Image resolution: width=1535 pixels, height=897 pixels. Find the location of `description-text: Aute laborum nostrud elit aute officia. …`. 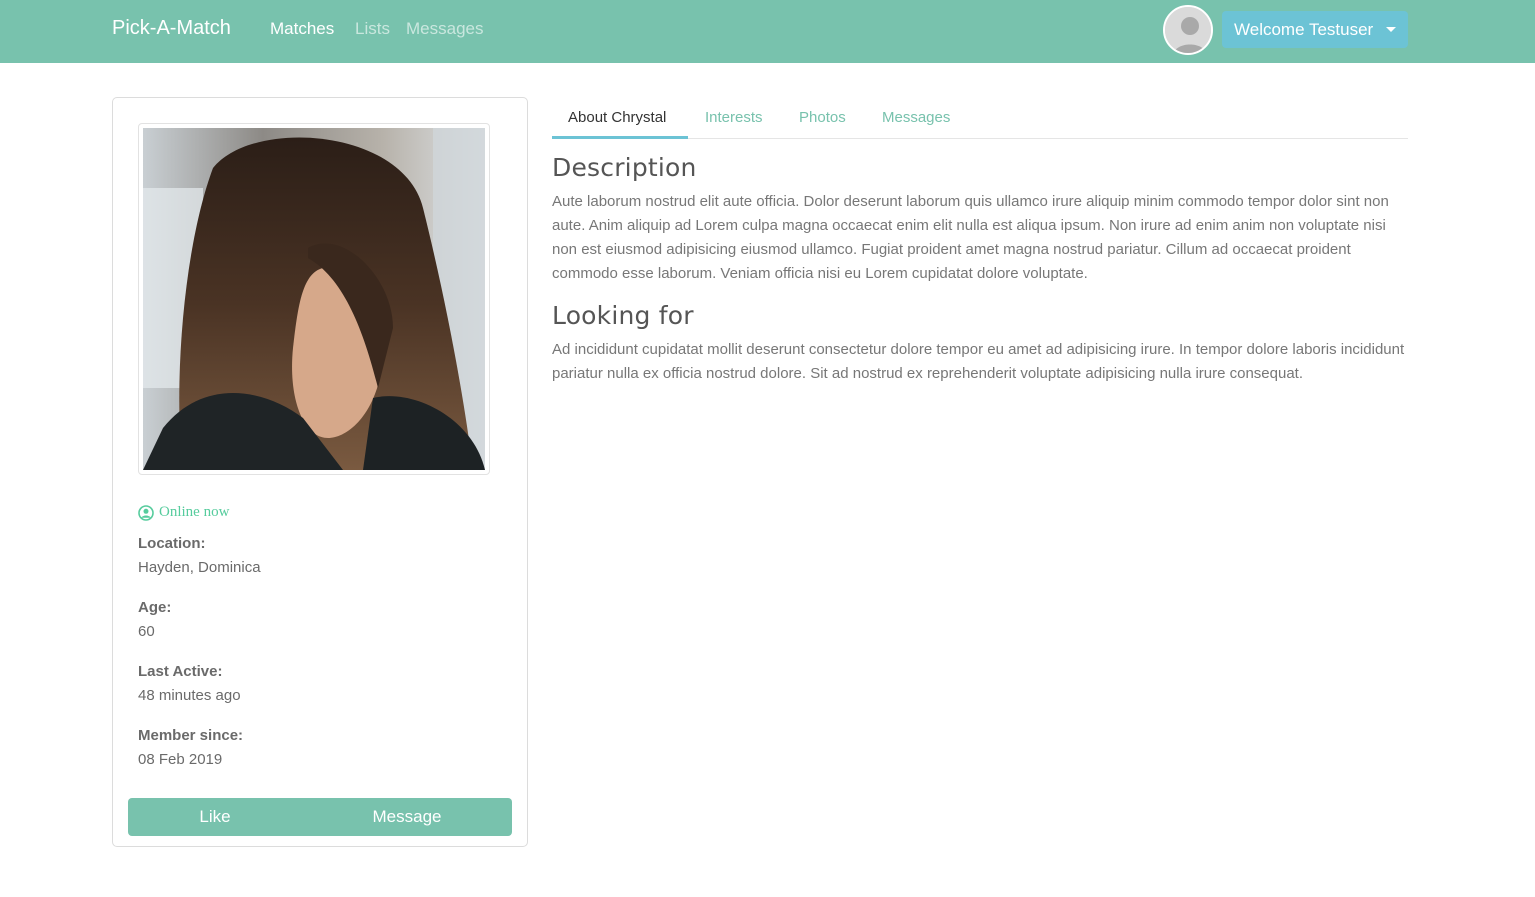

description-text: Aute laborum nostrud elit aute officia. … is located at coordinates (970, 237).